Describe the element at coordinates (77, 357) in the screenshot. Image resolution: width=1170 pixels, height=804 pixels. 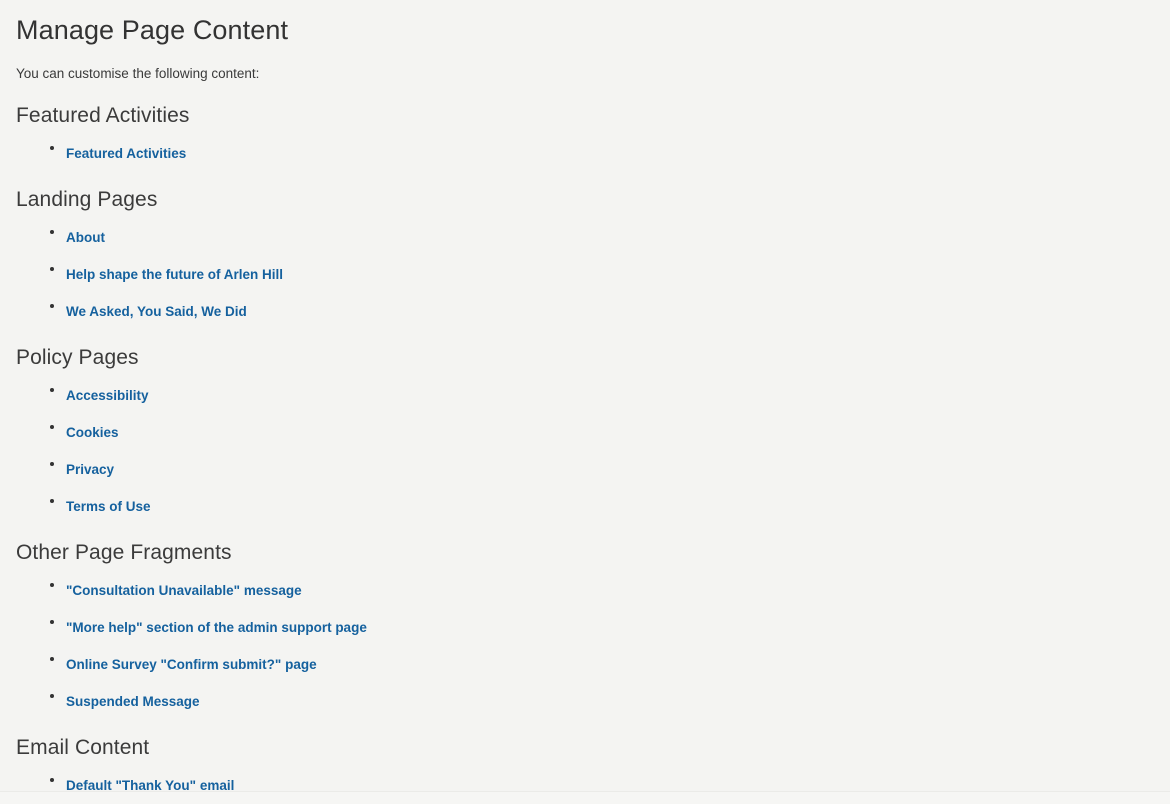
I see `section-heading: Policy Pages` at that location.